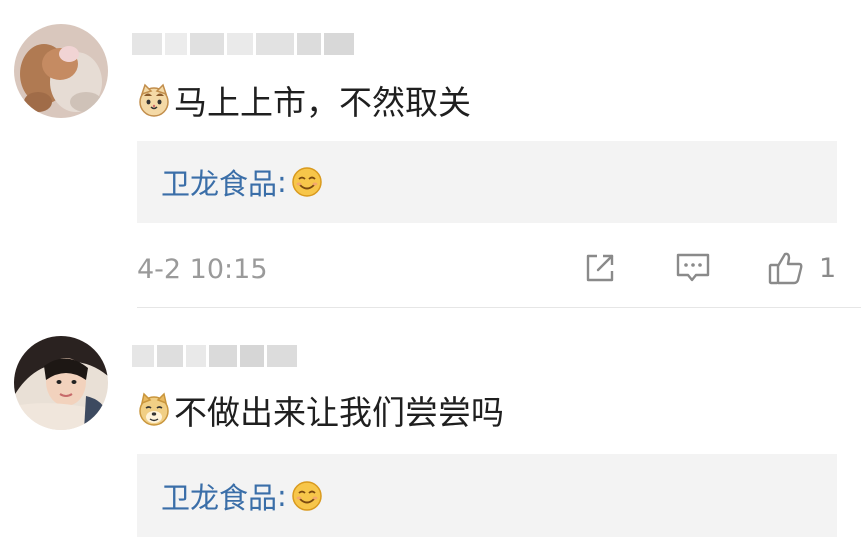 The image size is (861, 537). What do you see at coordinates (487, 268) in the screenshot?
I see `comment-meta: 4-2 10:15 1` at bounding box center [487, 268].